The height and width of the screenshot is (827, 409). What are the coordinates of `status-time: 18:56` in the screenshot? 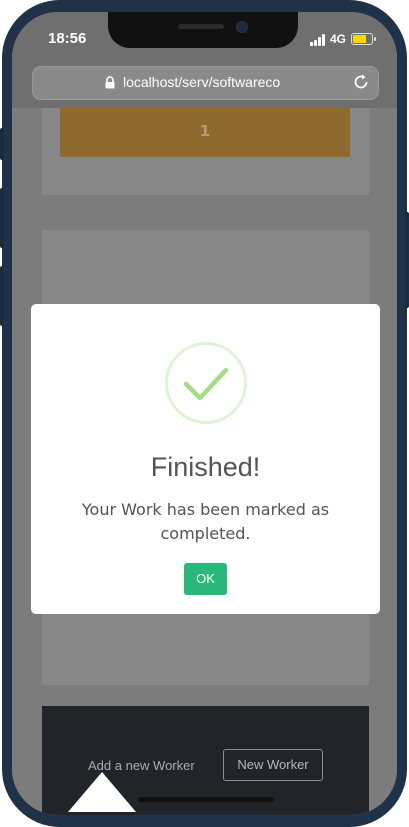 It's located at (67, 38).